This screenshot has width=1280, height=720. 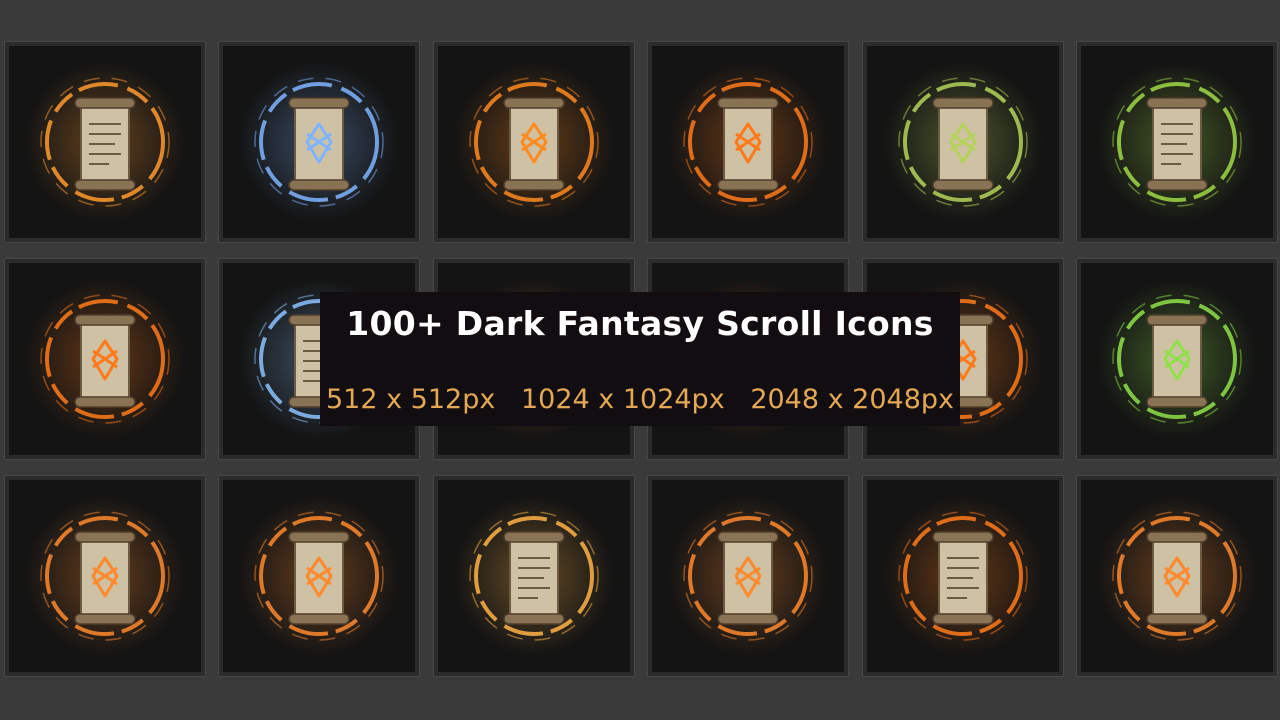 I want to click on skull-sigil-scroll-icon, so click(x=963, y=142).